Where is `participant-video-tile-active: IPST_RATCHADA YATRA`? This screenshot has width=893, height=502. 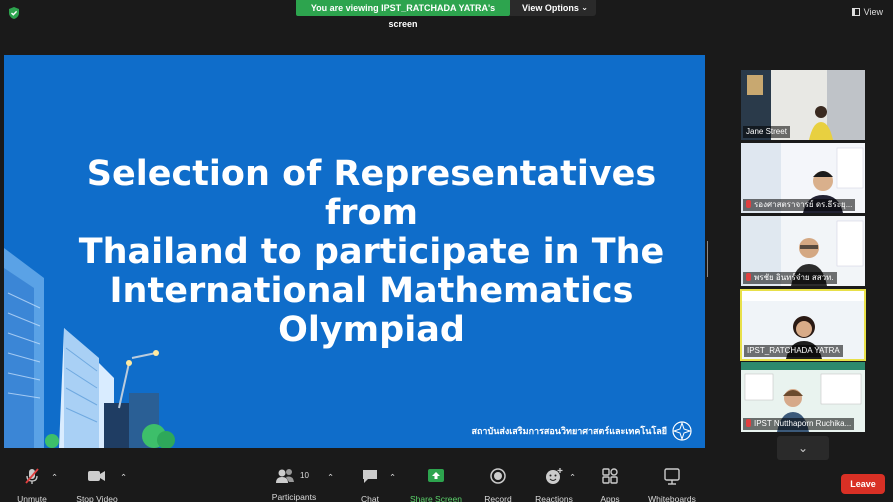 participant-video-tile-active: IPST_RATCHADA YATRA is located at coordinates (803, 325).